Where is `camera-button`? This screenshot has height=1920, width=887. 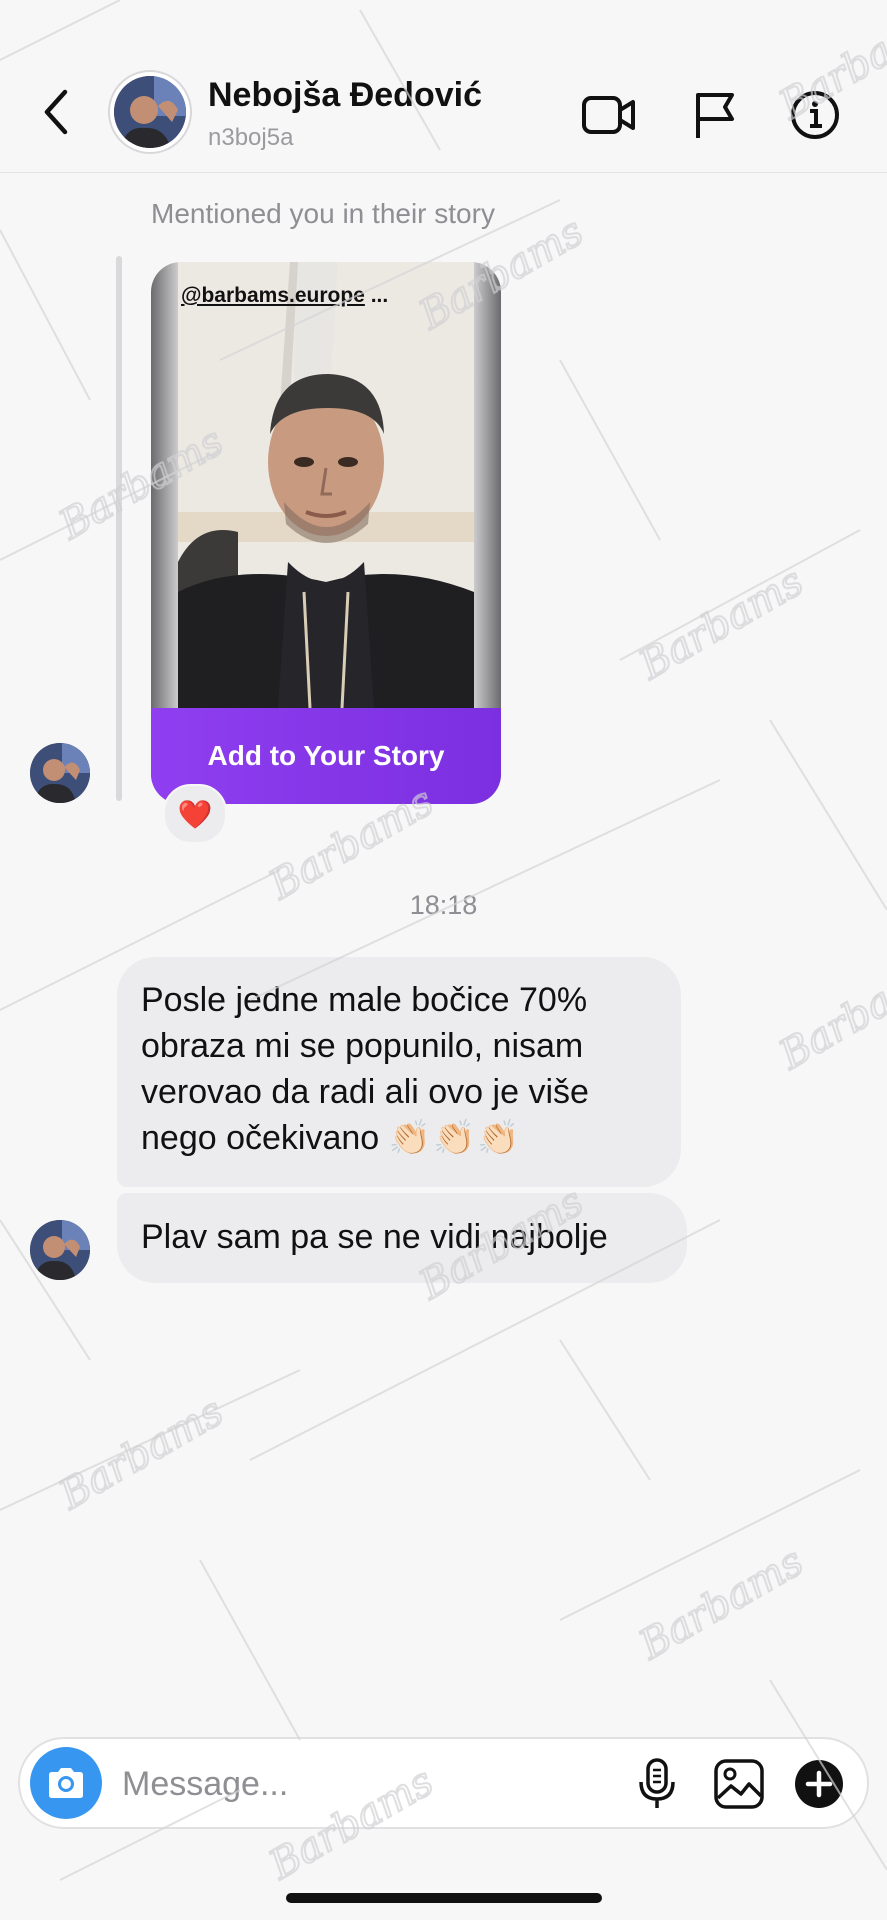 camera-button is located at coordinates (66, 1783).